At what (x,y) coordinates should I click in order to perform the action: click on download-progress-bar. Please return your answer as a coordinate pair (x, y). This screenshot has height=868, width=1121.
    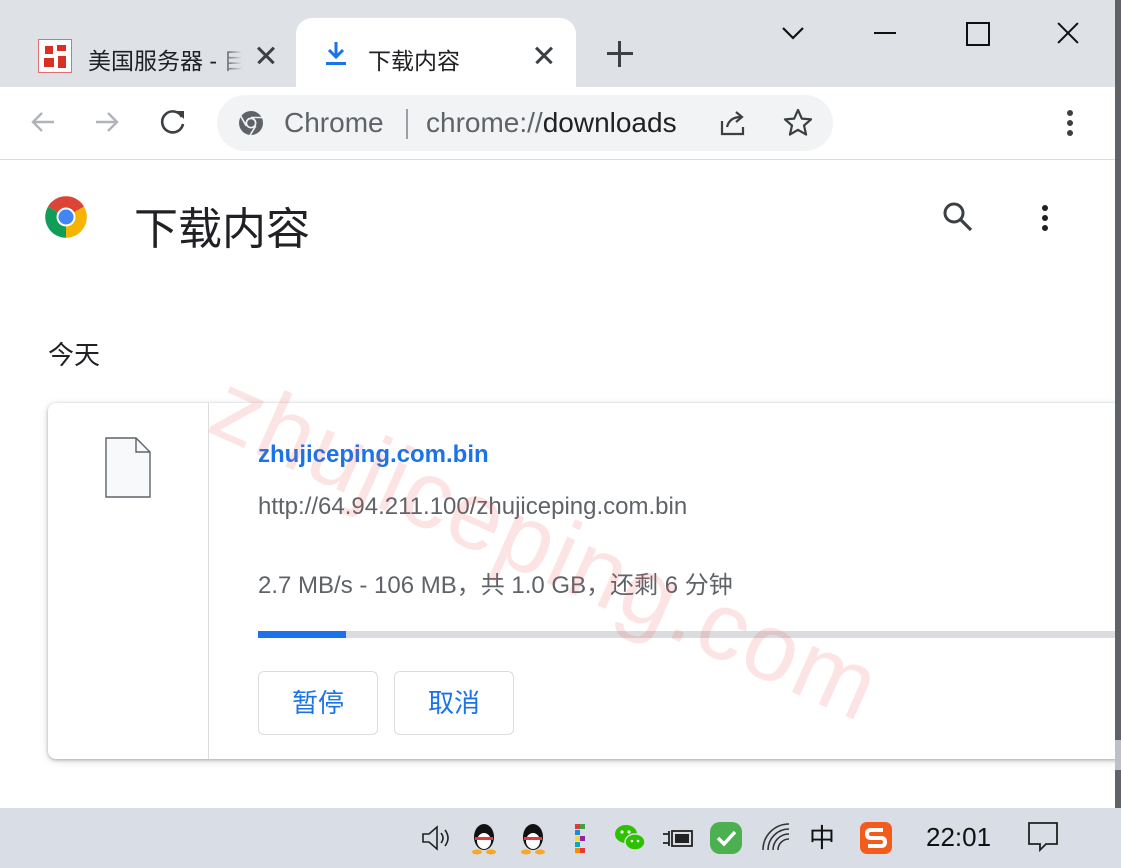
    Looking at the image, I should click on (686, 634).